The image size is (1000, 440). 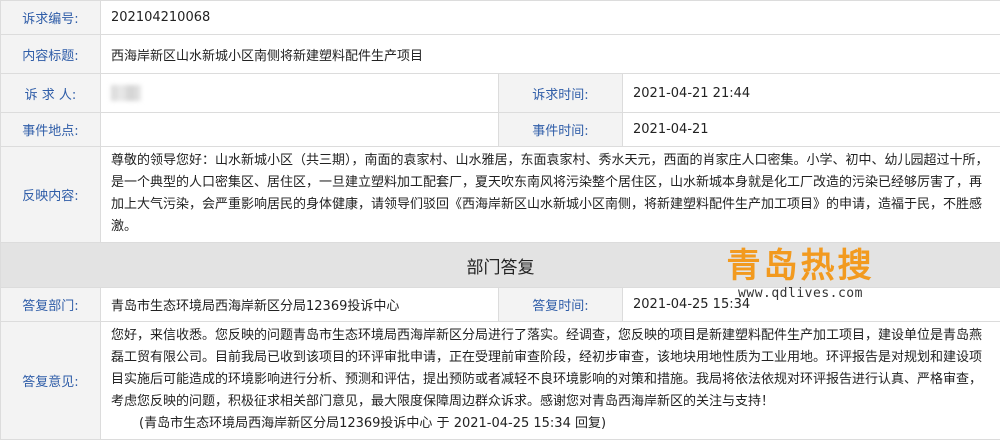 I want to click on row-place: 事件地点: 事件时间: 2021-04-21, so click(x=500, y=130).